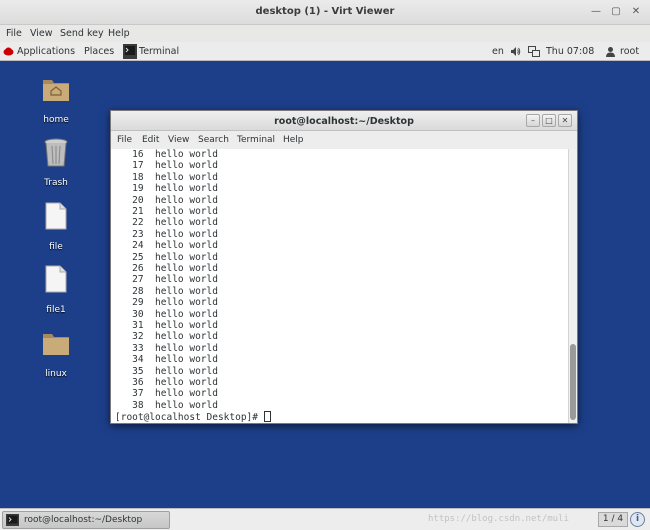 This screenshot has width=650, height=530. Describe the element at coordinates (56, 120) in the screenshot. I see `desktop-icon-label: home` at that location.